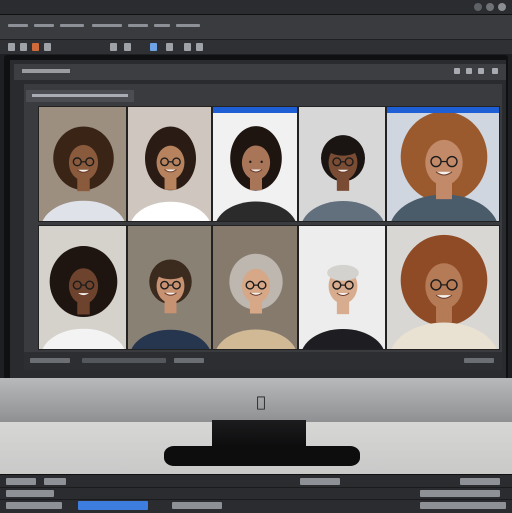 The height and width of the screenshot is (513, 512). Describe the element at coordinates (46, 71) in the screenshot. I see `inner-window-title` at that location.